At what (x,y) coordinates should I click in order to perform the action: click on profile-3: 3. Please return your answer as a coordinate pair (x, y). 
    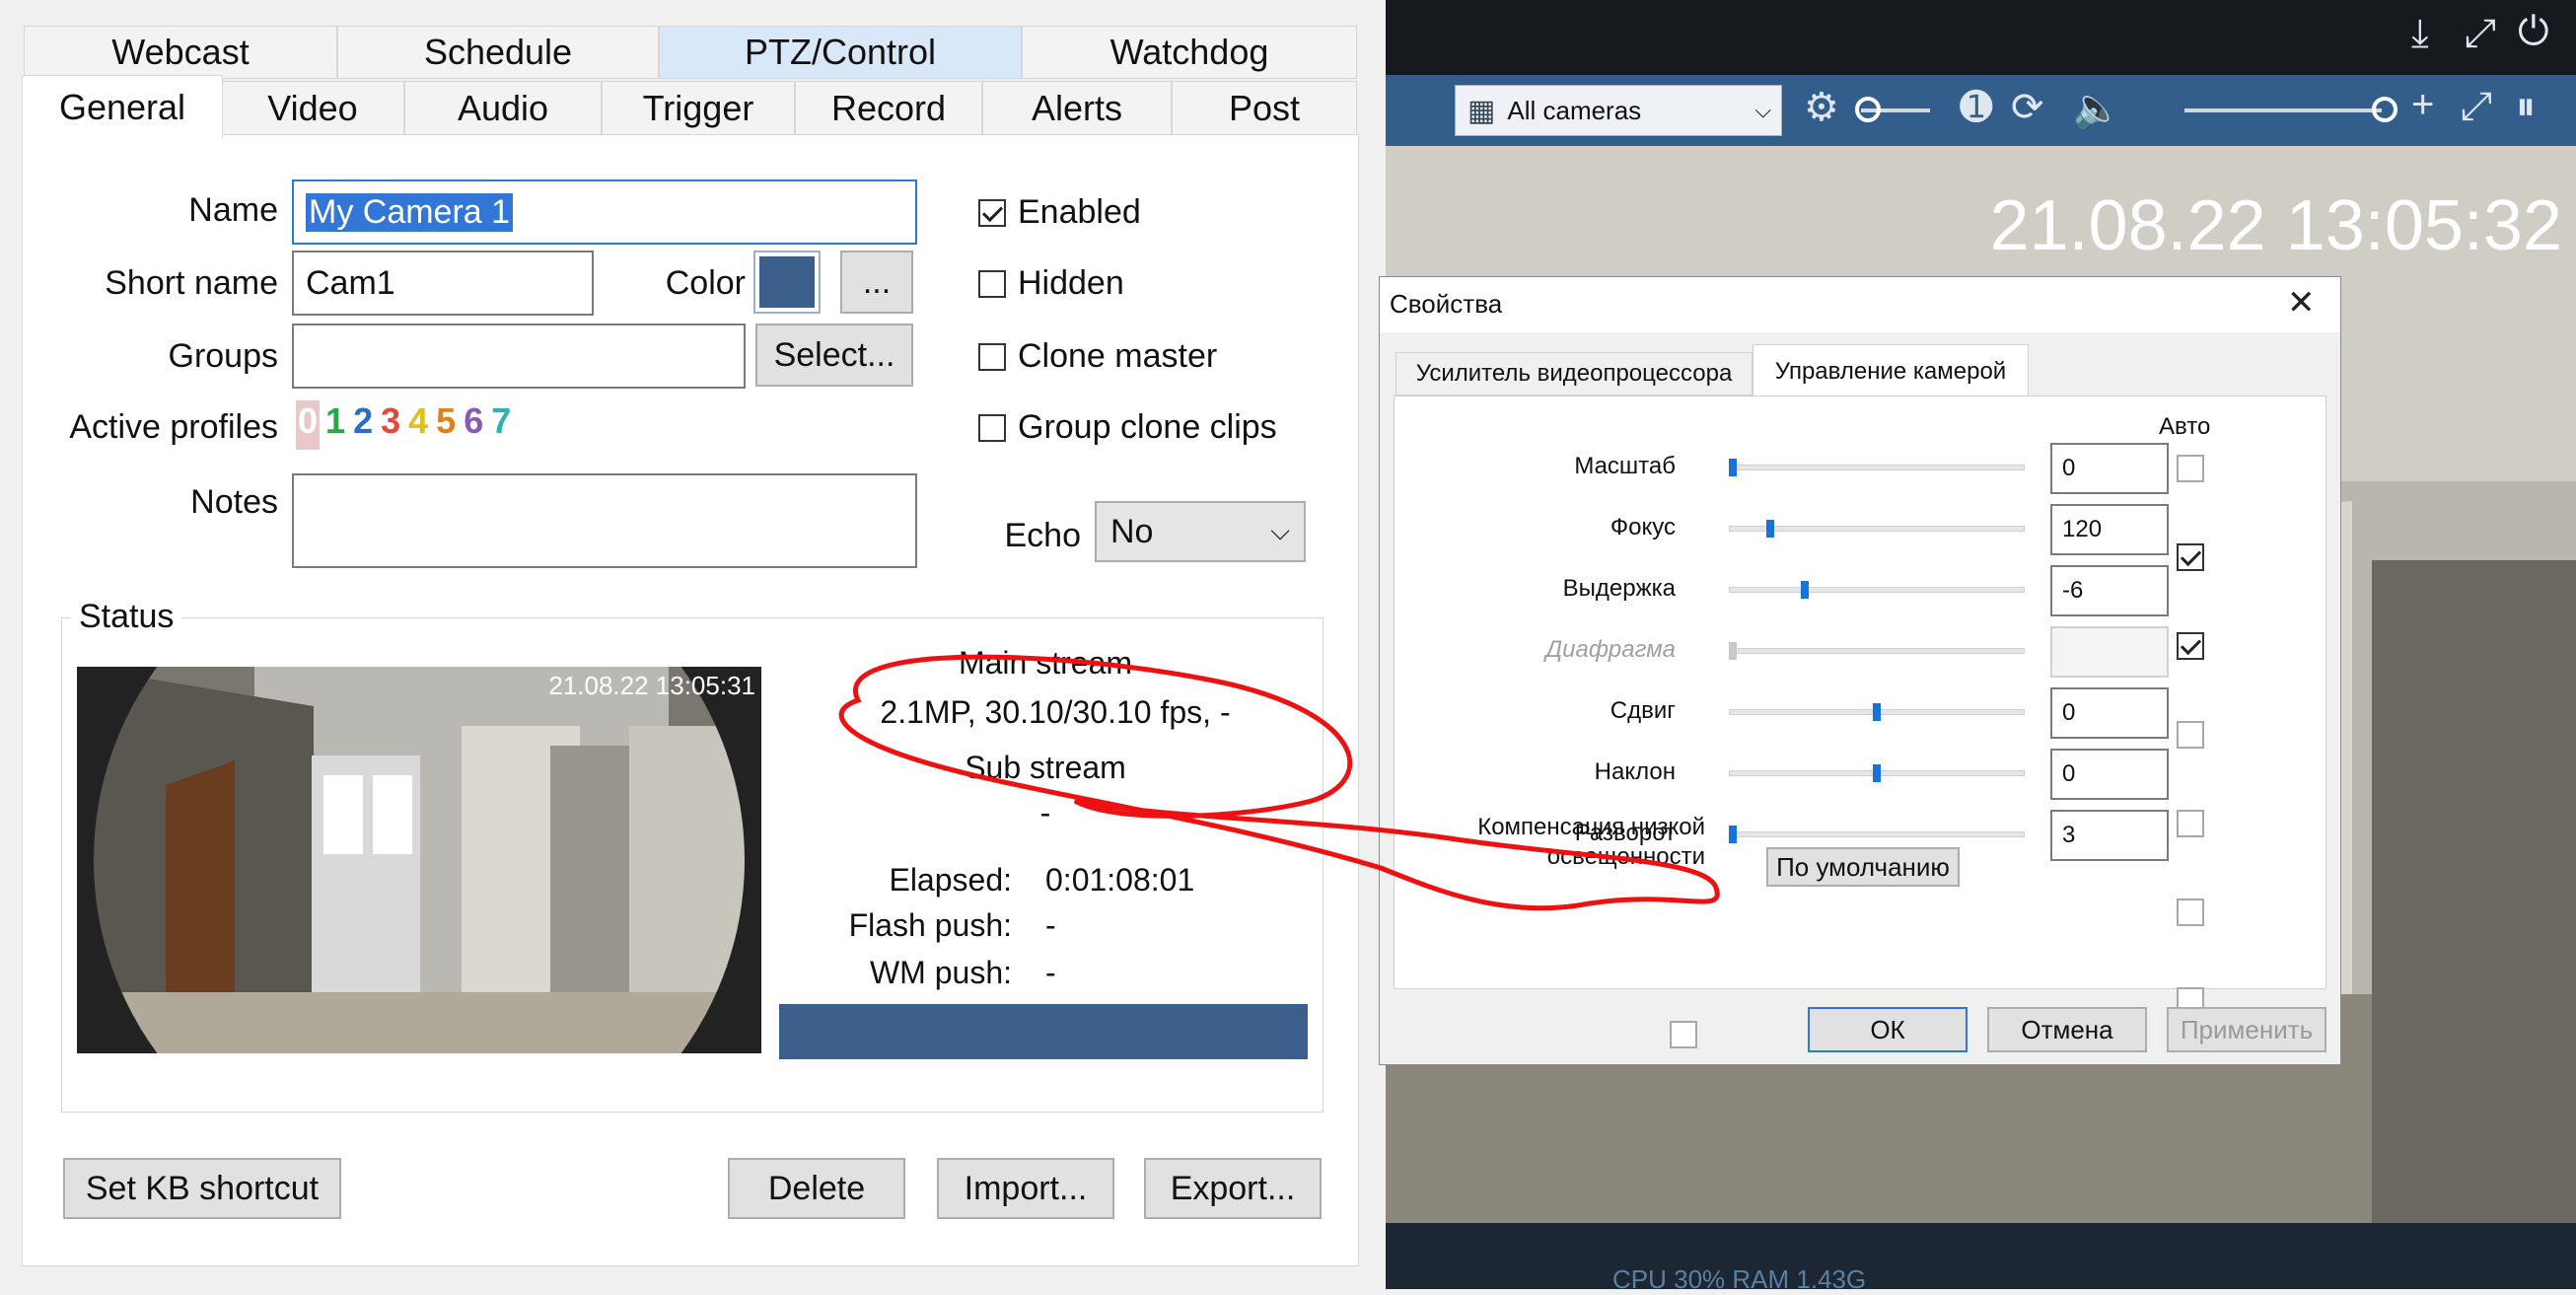
    Looking at the image, I should click on (391, 425).